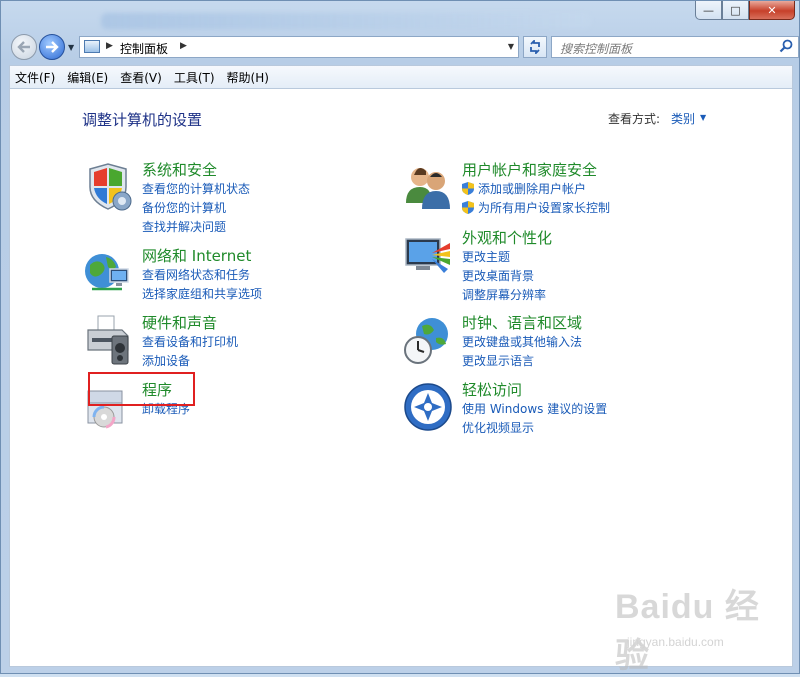  I want to click on category-appearance: 外观和个性化 更改主题 更改桌面背景 调整屏幕分辨率, so click(567, 264).